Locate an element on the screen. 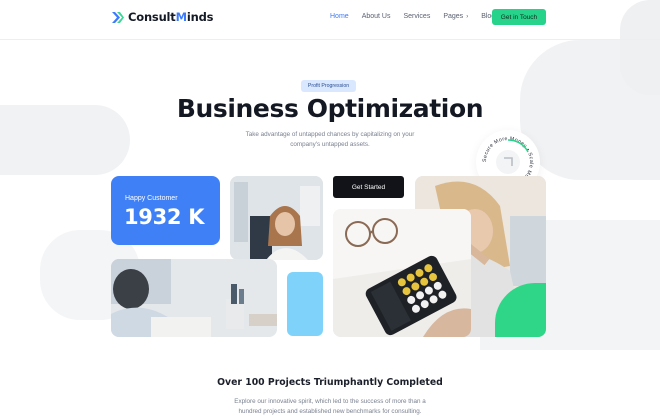 The image size is (660, 420). stat-label: Happy Customer is located at coordinates (151, 198).